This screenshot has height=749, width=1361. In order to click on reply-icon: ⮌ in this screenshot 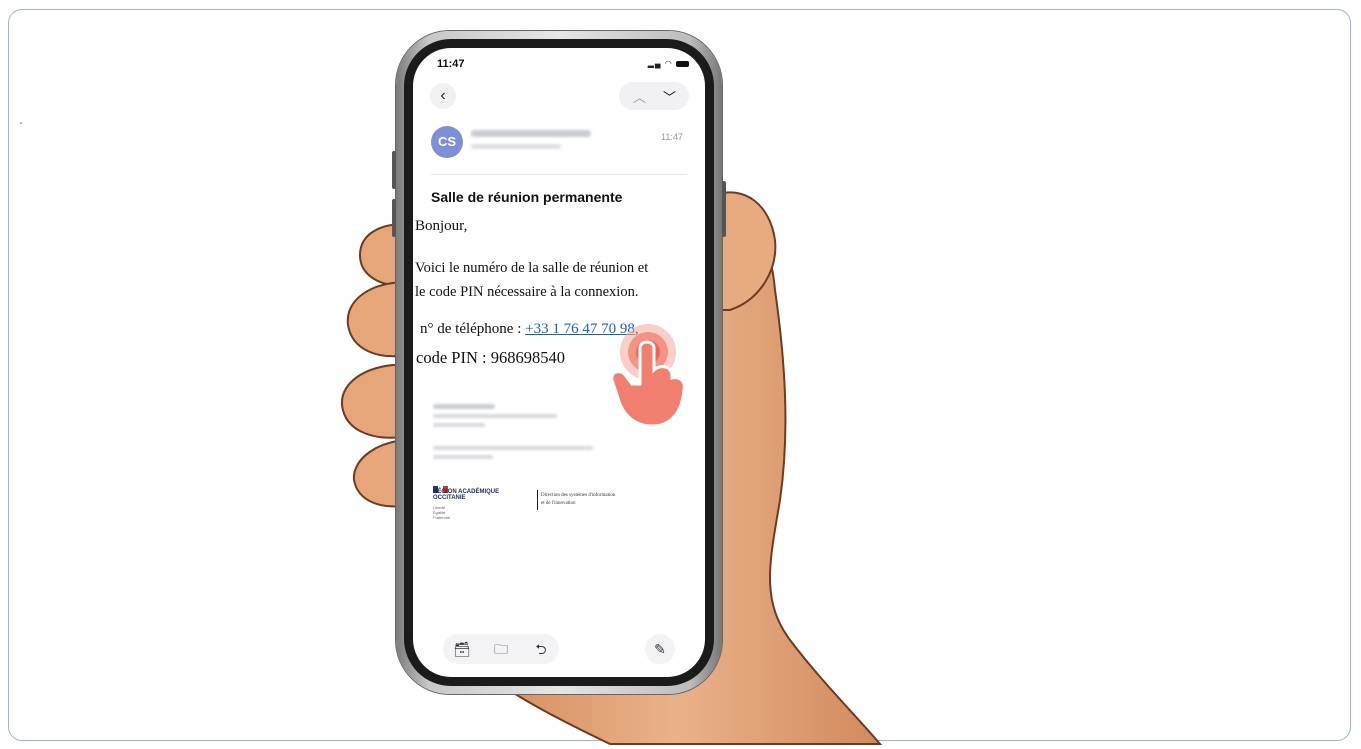, I will do `click(541, 649)`.